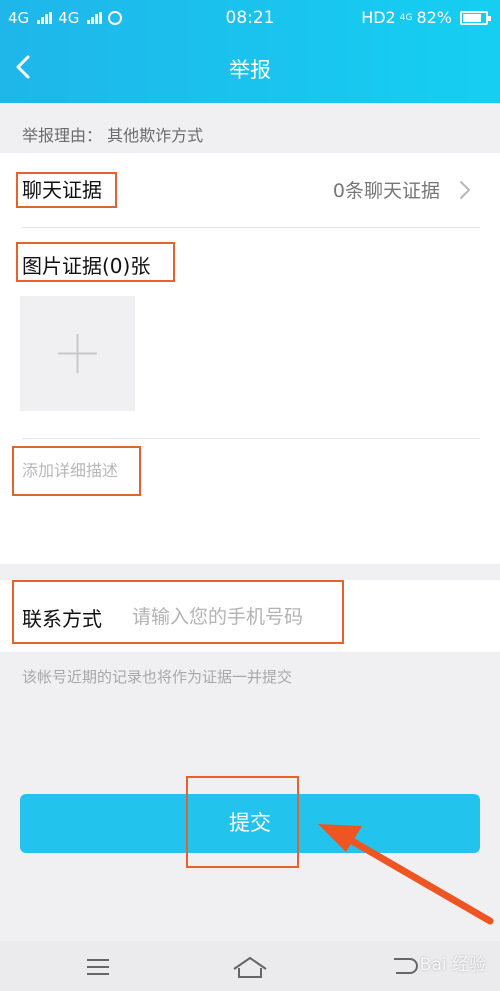  What do you see at coordinates (452, 965) in the screenshot?
I see `watermark: Bai 经验` at bounding box center [452, 965].